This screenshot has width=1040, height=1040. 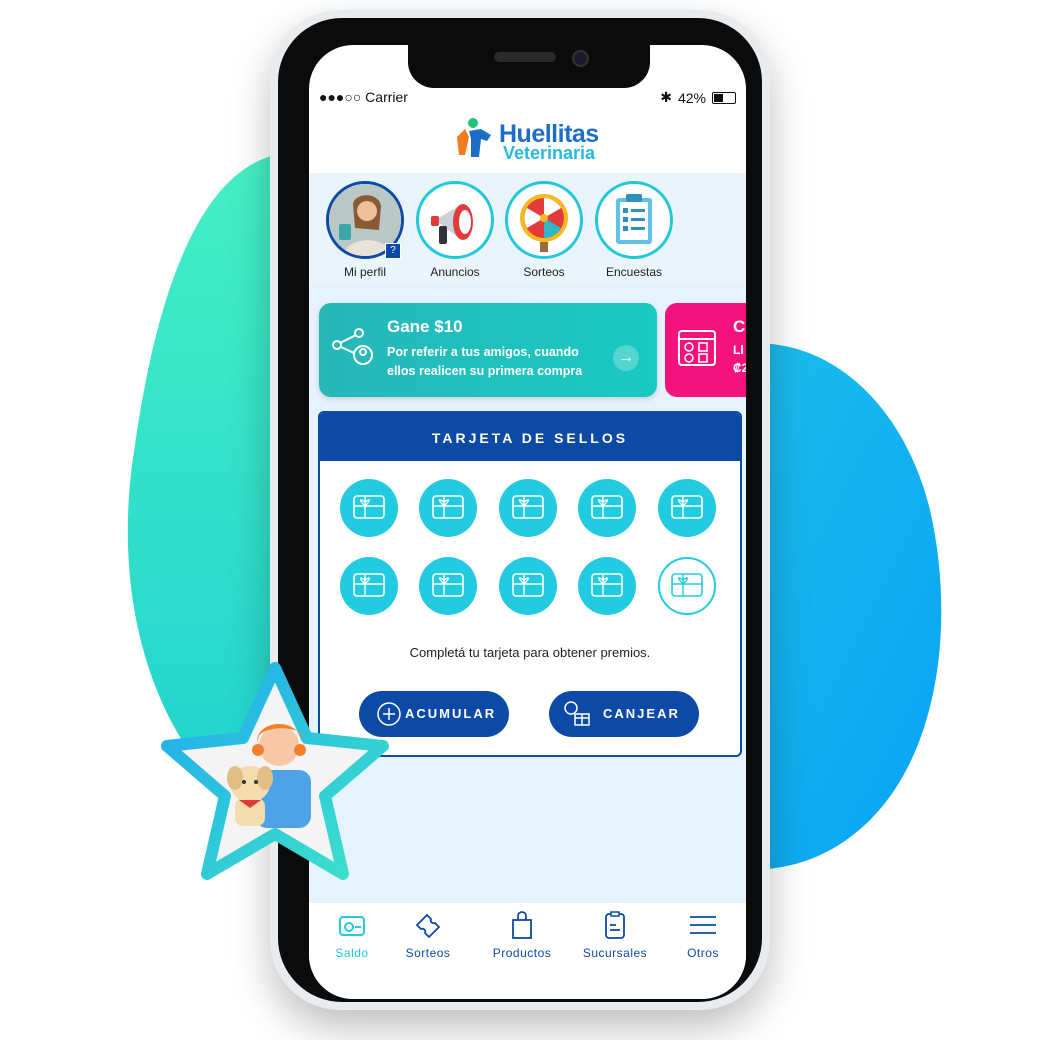 What do you see at coordinates (352, 953) in the screenshot?
I see `tab-label: Saldo` at bounding box center [352, 953].